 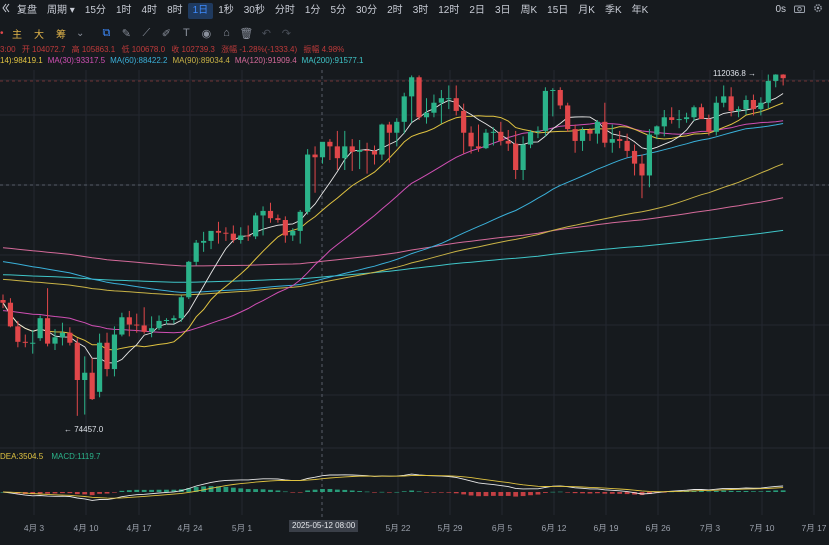 I want to click on x-axis-label-3: 4月 24, so click(x=190, y=528).